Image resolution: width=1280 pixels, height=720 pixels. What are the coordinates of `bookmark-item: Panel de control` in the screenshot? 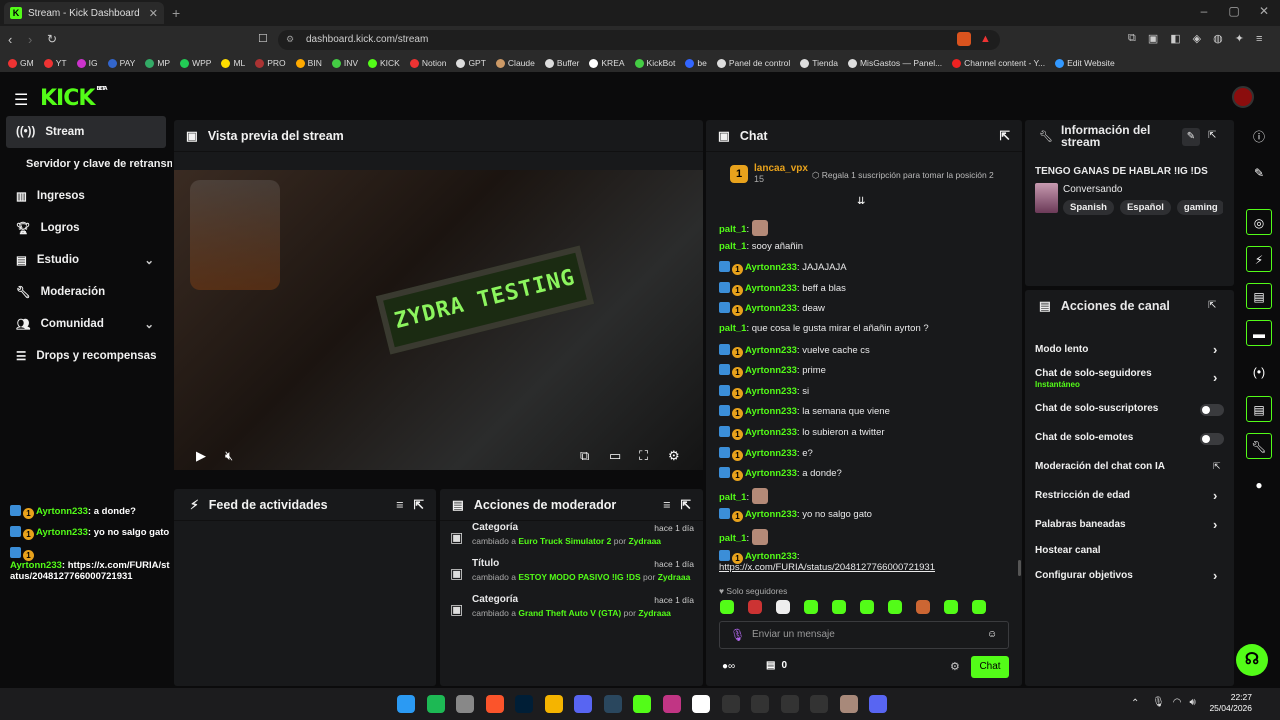 It's located at (753, 63).